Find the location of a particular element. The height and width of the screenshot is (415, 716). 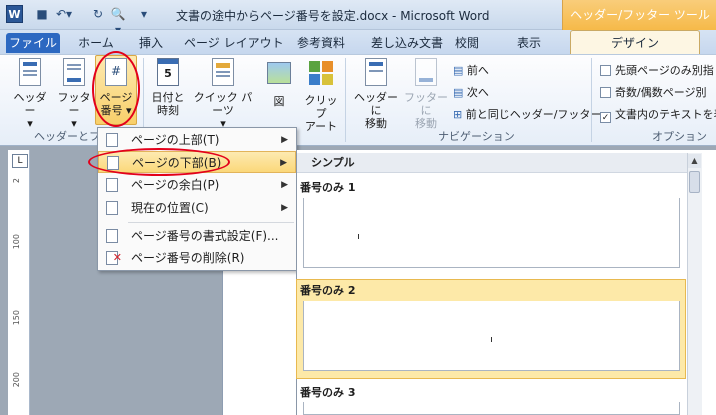

goto-footer-icon is located at coordinates (426, 73).